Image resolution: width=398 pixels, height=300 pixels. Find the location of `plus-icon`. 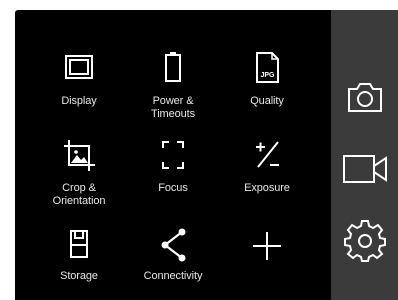

plus-icon is located at coordinates (267, 247).